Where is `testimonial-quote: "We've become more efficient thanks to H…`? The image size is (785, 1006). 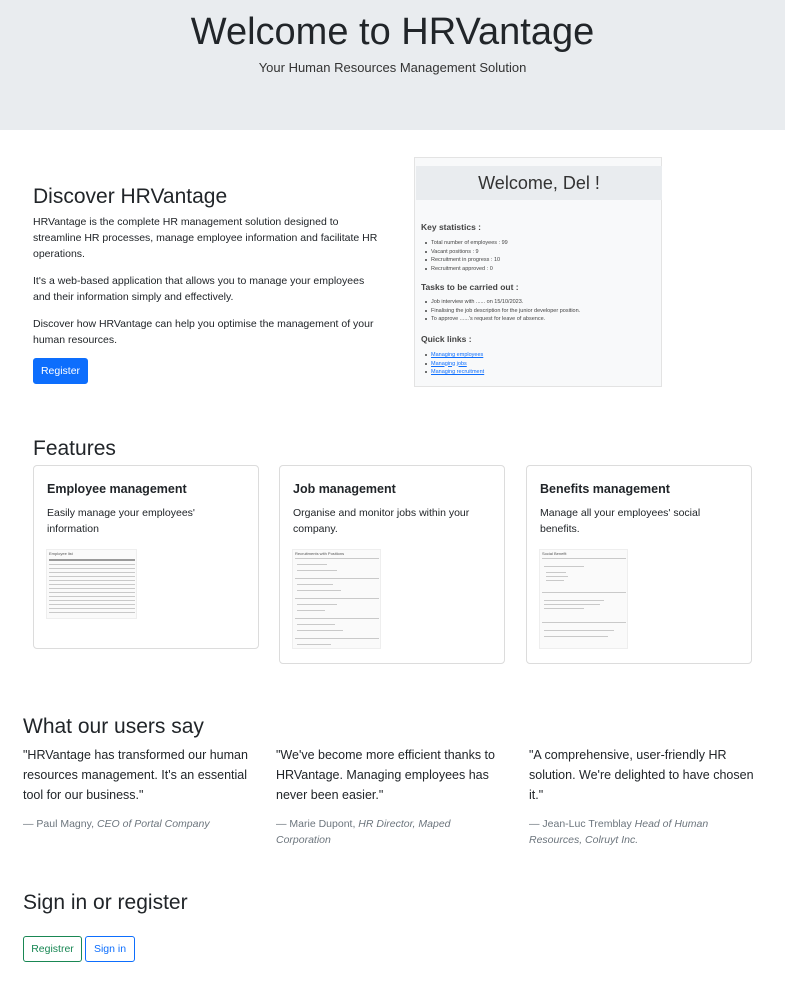
testimonial-quote: "We've become more efficient thanks to H… is located at coordinates (385, 775).